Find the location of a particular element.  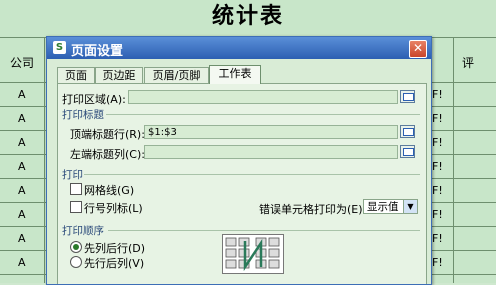

tab-page: 页面 is located at coordinates (76, 75).